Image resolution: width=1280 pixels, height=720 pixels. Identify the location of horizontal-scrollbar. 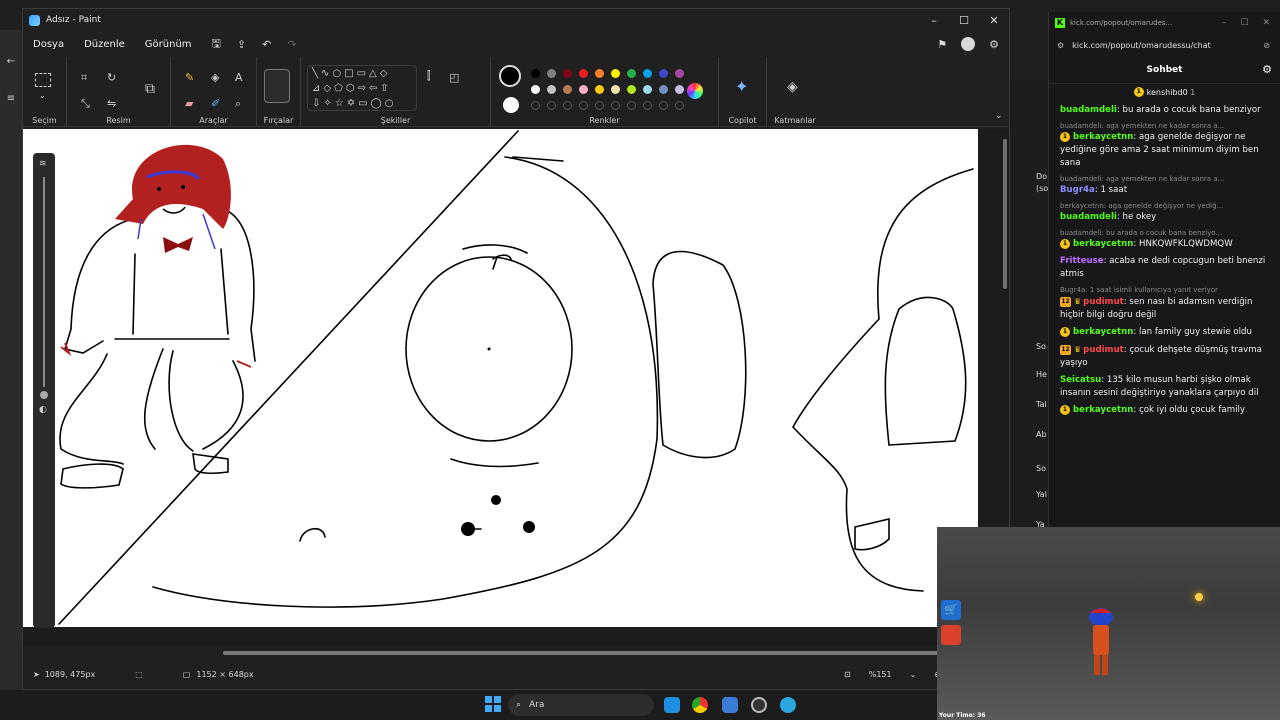
(501, 653).